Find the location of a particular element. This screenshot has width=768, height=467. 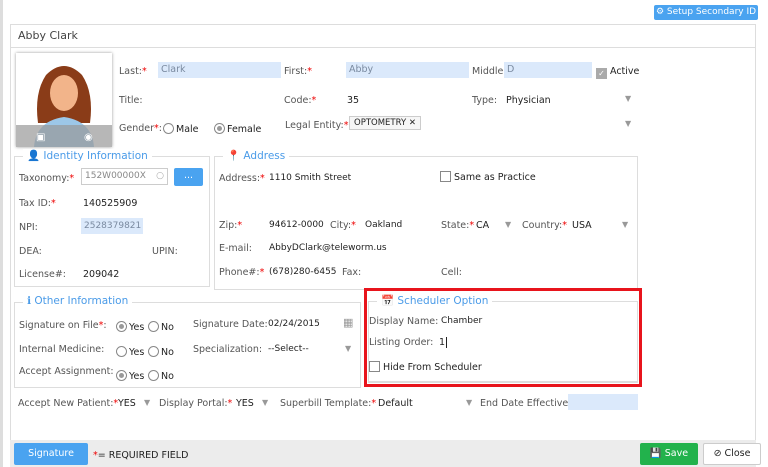

gender-label: Gender*: is located at coordinates (140, 128).